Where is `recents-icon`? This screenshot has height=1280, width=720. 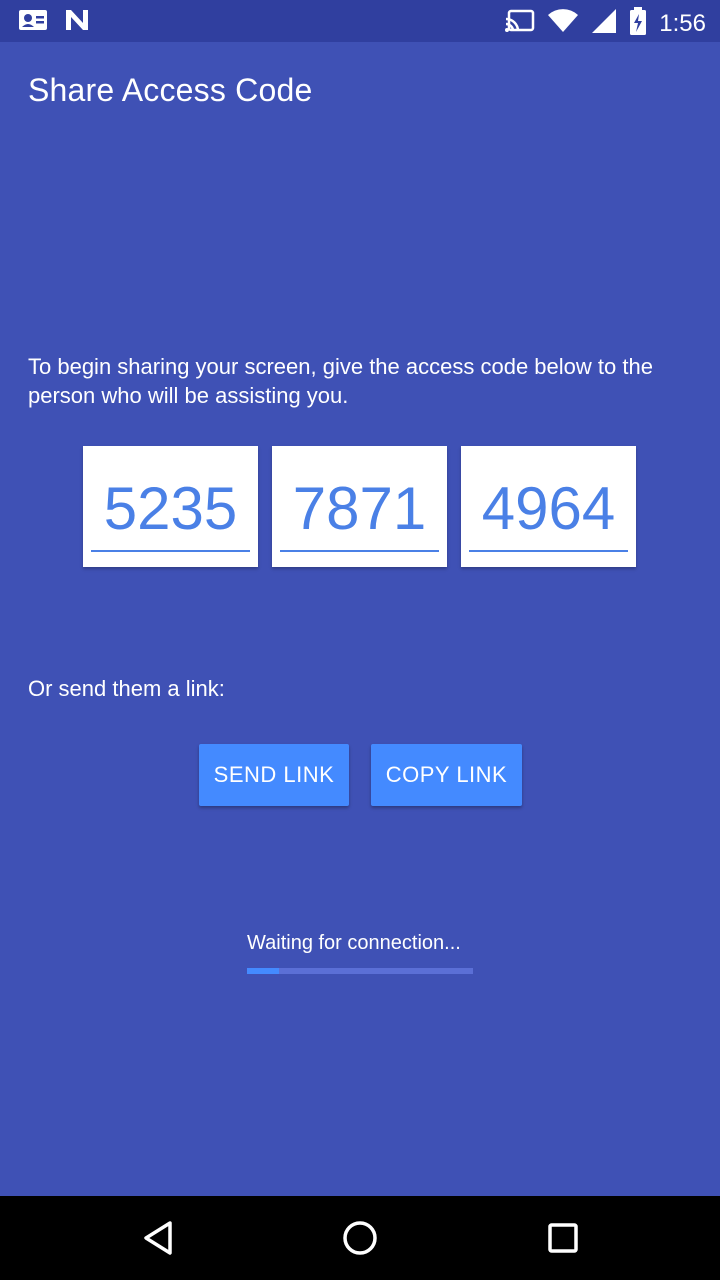
recents-icon is located at coordinates (563, 1238).